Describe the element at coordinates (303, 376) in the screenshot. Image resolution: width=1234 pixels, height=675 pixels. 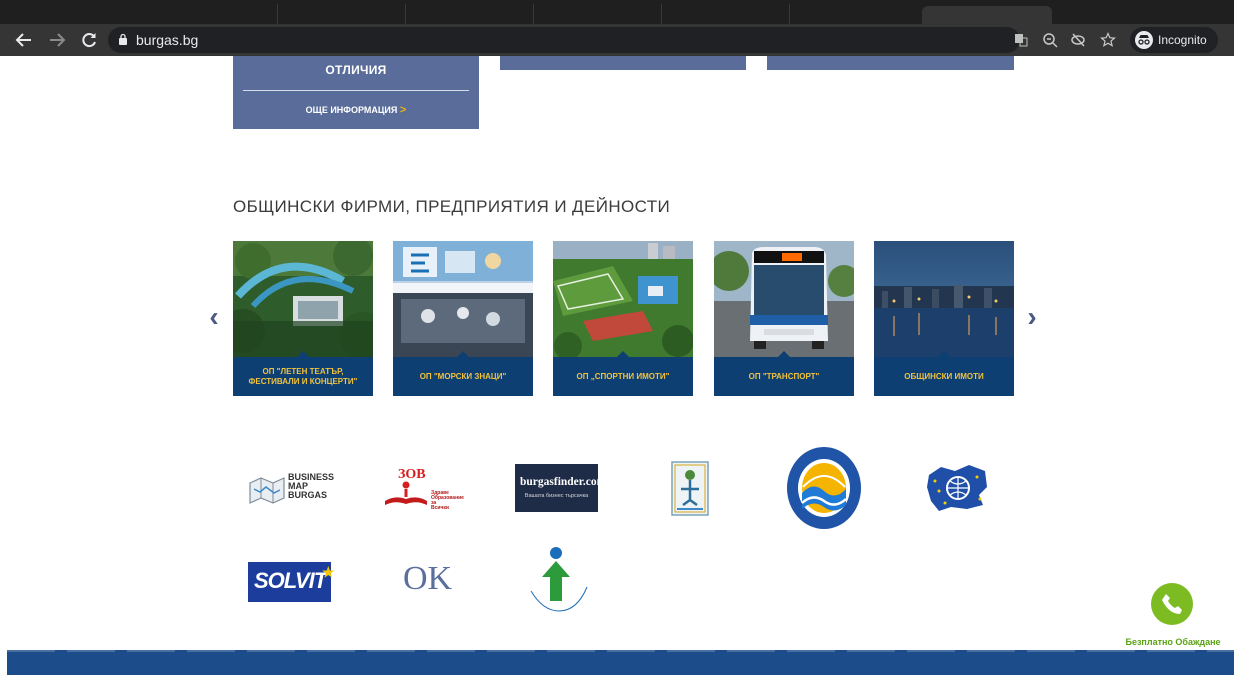
I see `card-caption: ОП "ЛЕТЕН ТЕАТЪР, ФЕСТИВАЛИ И КОНЦЕРТИ"` at that location.